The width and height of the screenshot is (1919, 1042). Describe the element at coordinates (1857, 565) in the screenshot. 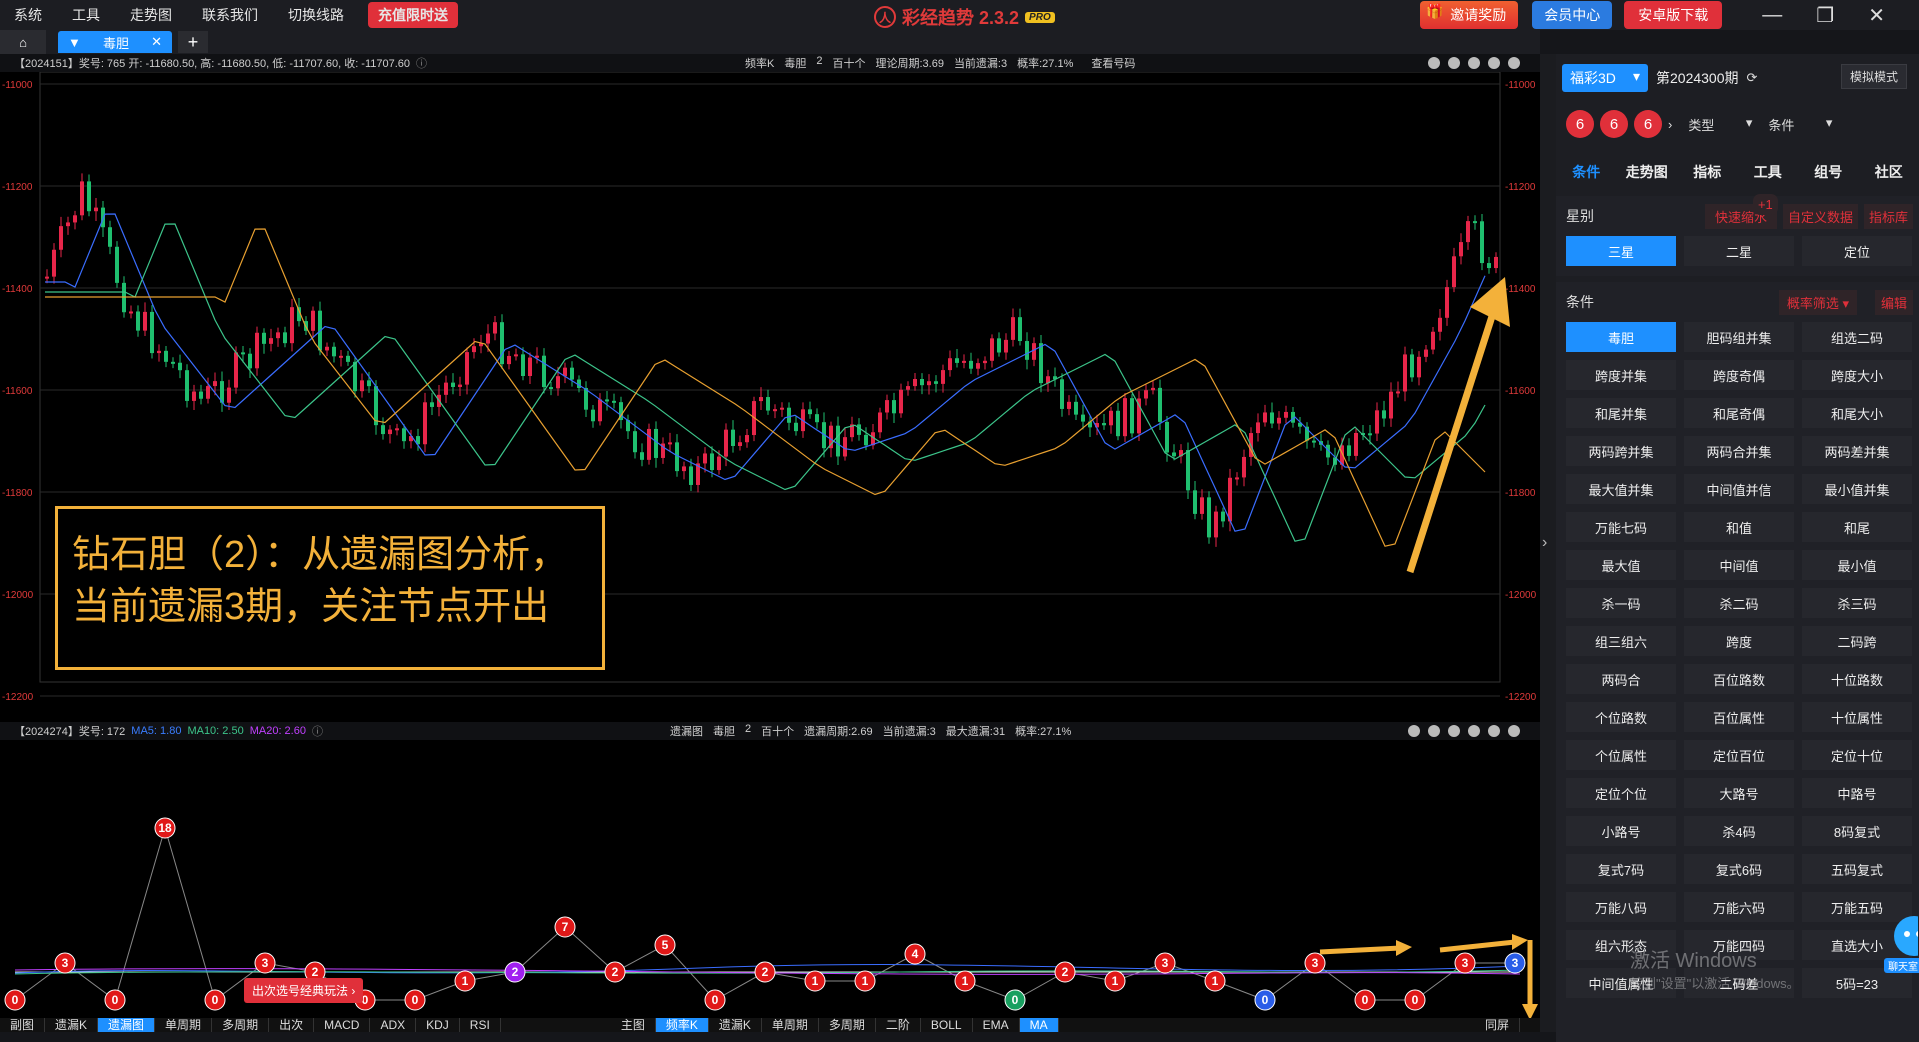

I see `condition-option: 最小值` at that location.